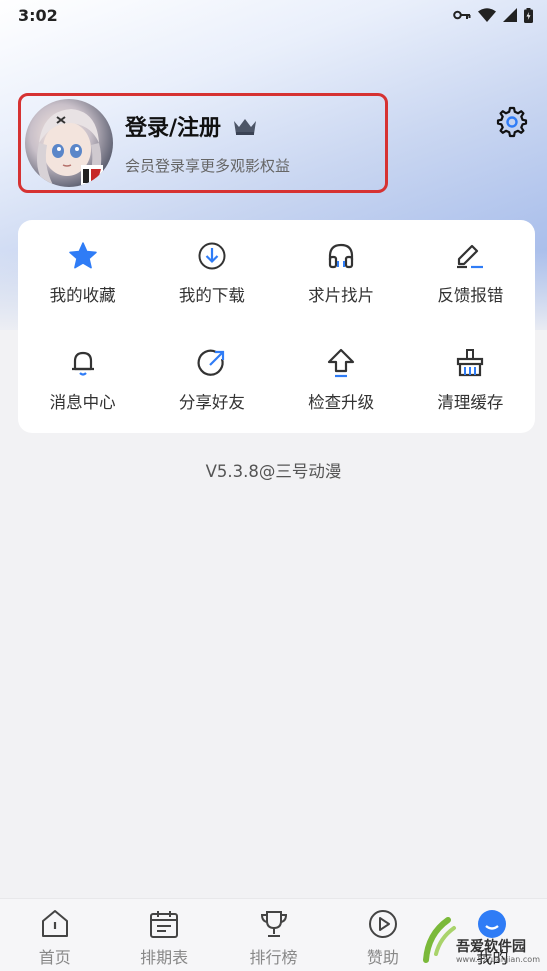  Describe the element at coordinates (82, 380) in the screenshot. I see `menu-item-messages: 消息中心` at that location.